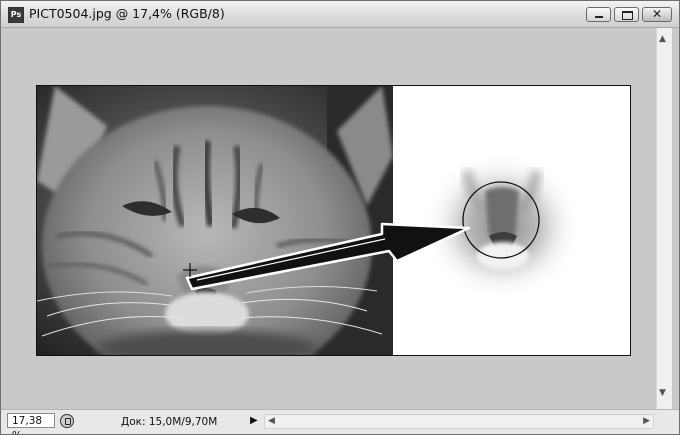 This screenshot has width=680, height=435. I want to click on zoom-input: 17,38 %, so click(31, 423).